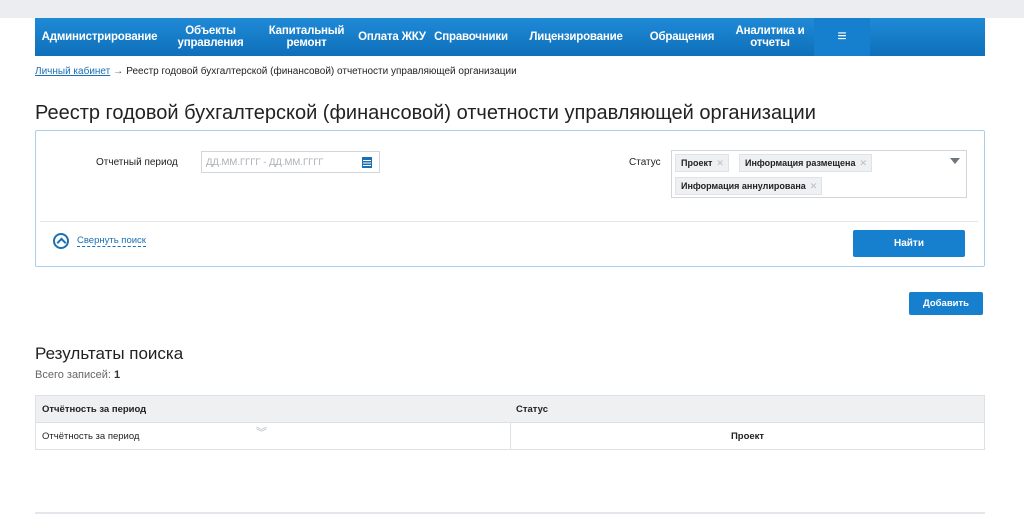 The height and width of the screenshot is (522, 1024). Describe the element at coordinates (471, 37) in the screenshot. I see `nav-item: Справочники` at that location.